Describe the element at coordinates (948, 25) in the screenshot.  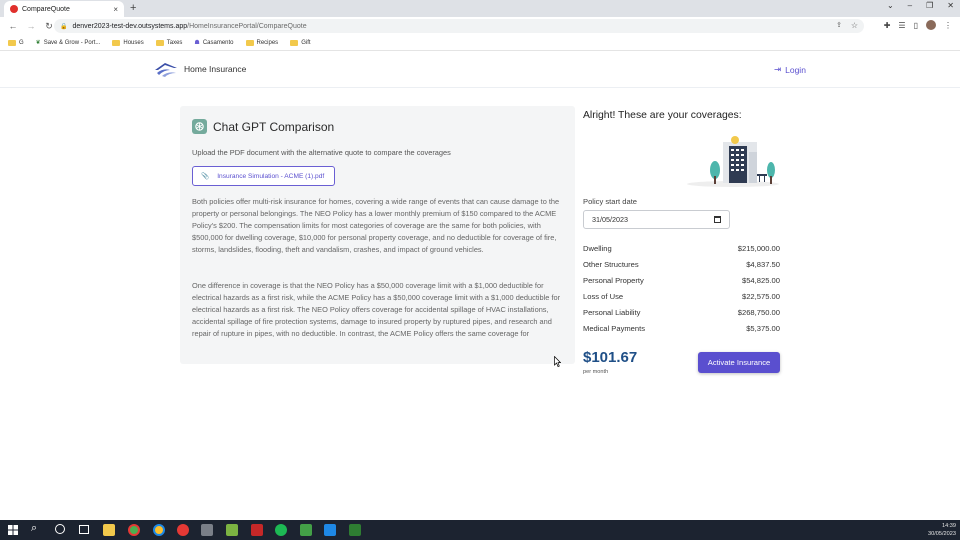
I see `menu-icon: ⋮` at that location.